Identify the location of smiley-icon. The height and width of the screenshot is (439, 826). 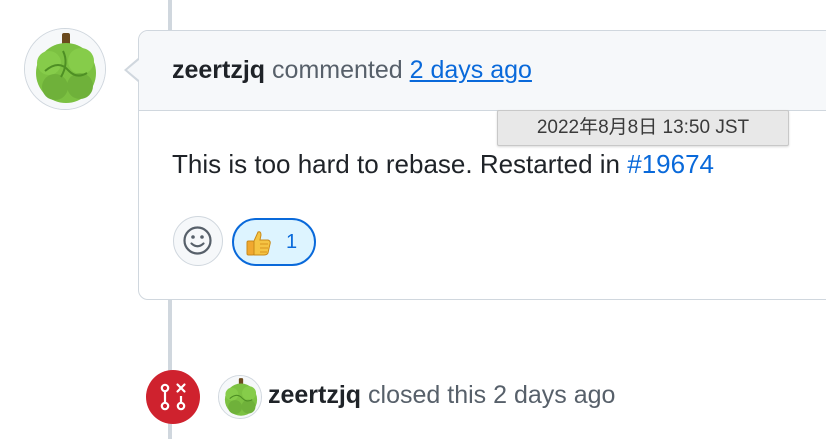
(197, 240).